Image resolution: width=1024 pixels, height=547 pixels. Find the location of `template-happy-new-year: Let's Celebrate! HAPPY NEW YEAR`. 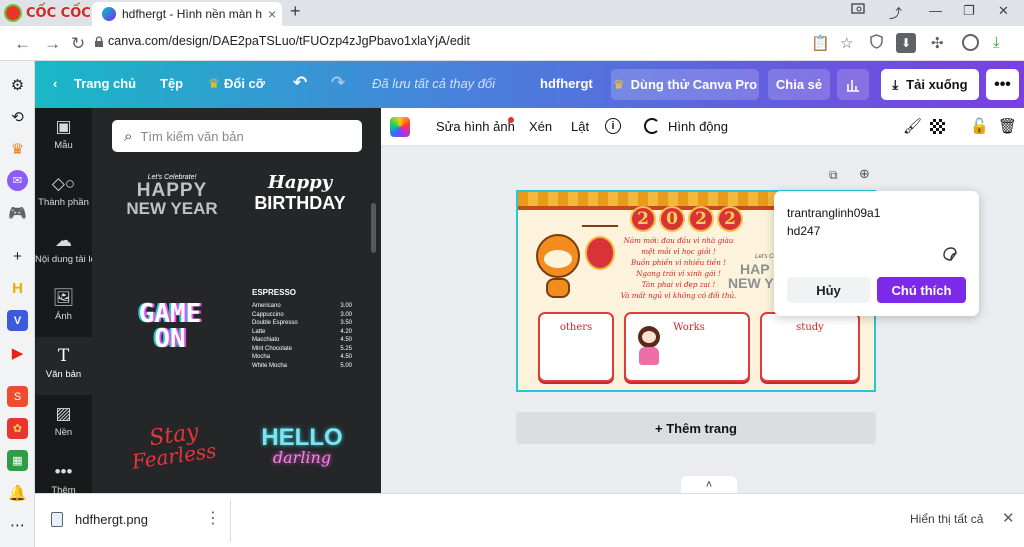

template-happy-new-year: Let's Celebrate! HAPPY NEW YEAR is located at coordinates (172, 196).